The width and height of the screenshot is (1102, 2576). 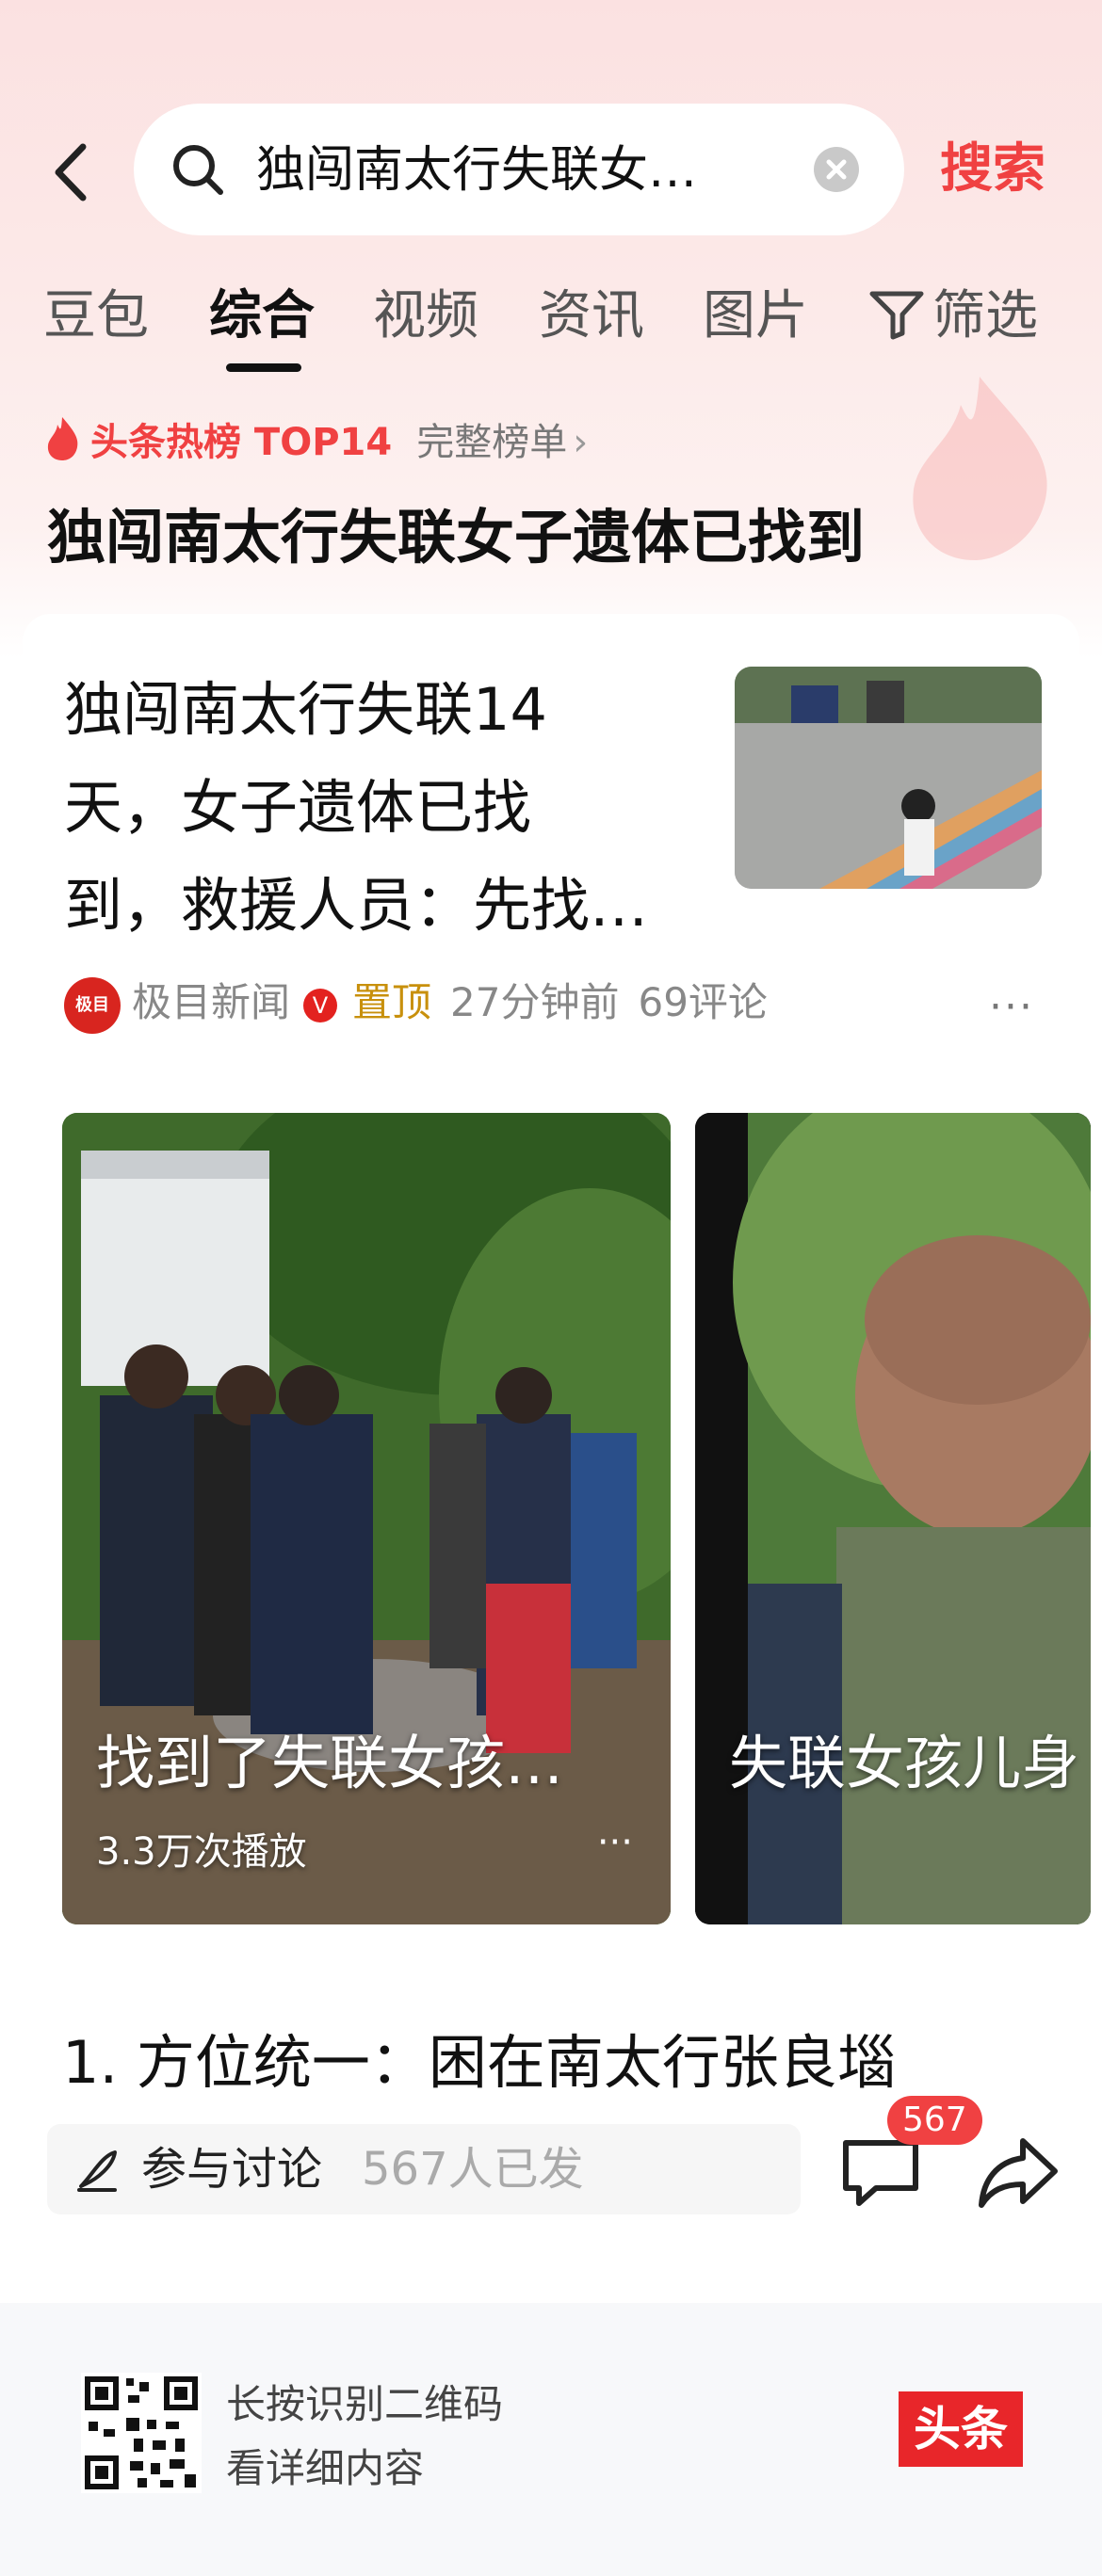 I want to click on chevron-right-icon: ›, so click(x=581, y=442).